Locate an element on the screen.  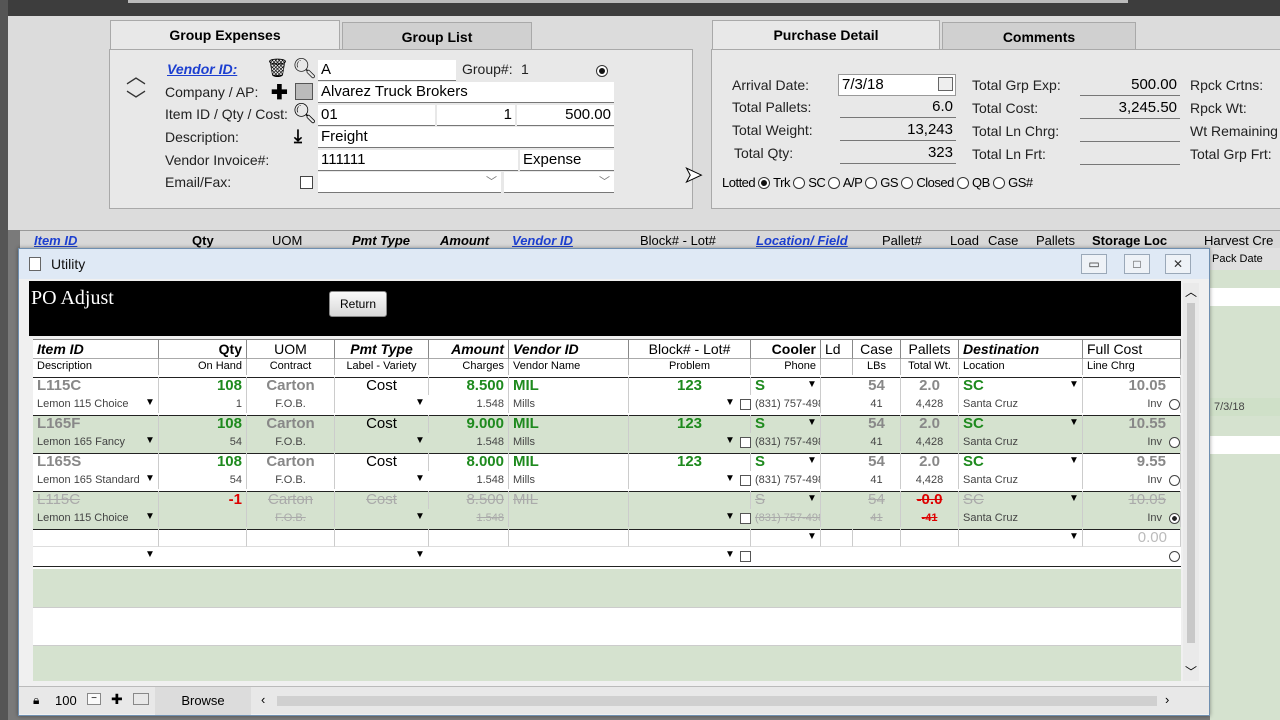
cell-desc: Lemon 115 Choice is located at coordinates (96, 404).